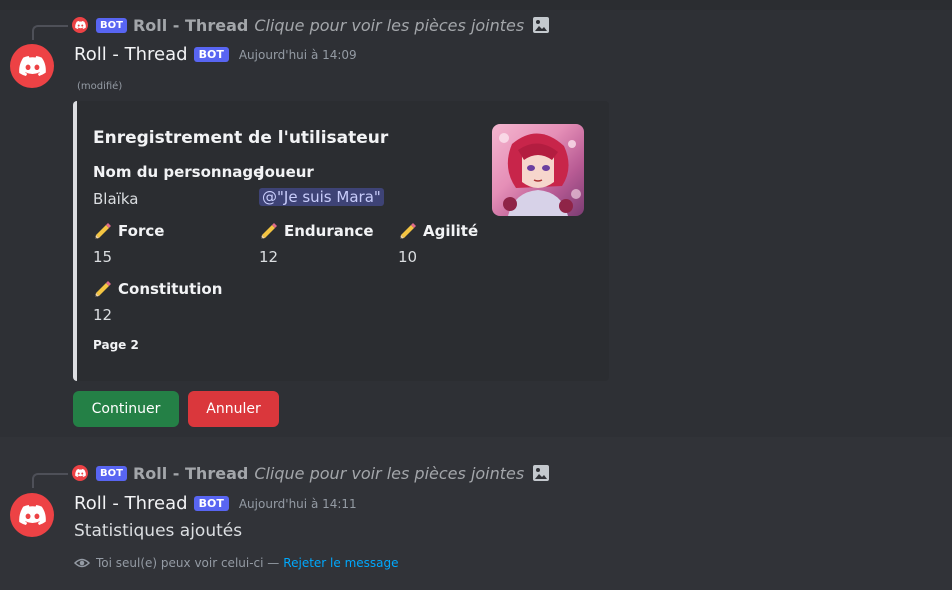  What do you see at coordinates (233, 409) in the screenshot?
I see `cancel-button: Annuler` at bounding box center [233, 409].